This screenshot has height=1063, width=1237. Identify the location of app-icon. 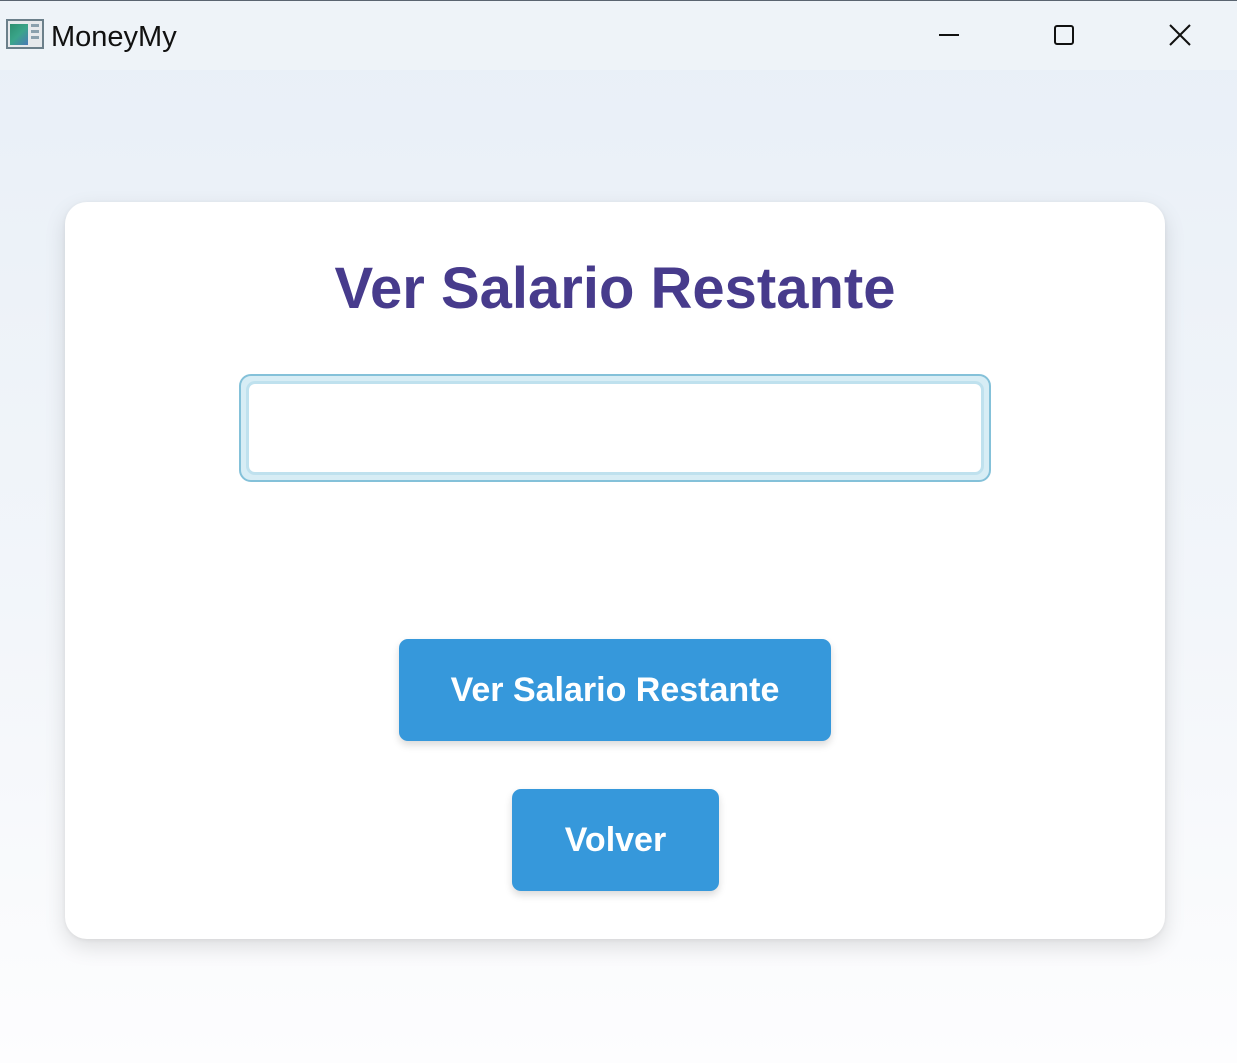
(25, 34).